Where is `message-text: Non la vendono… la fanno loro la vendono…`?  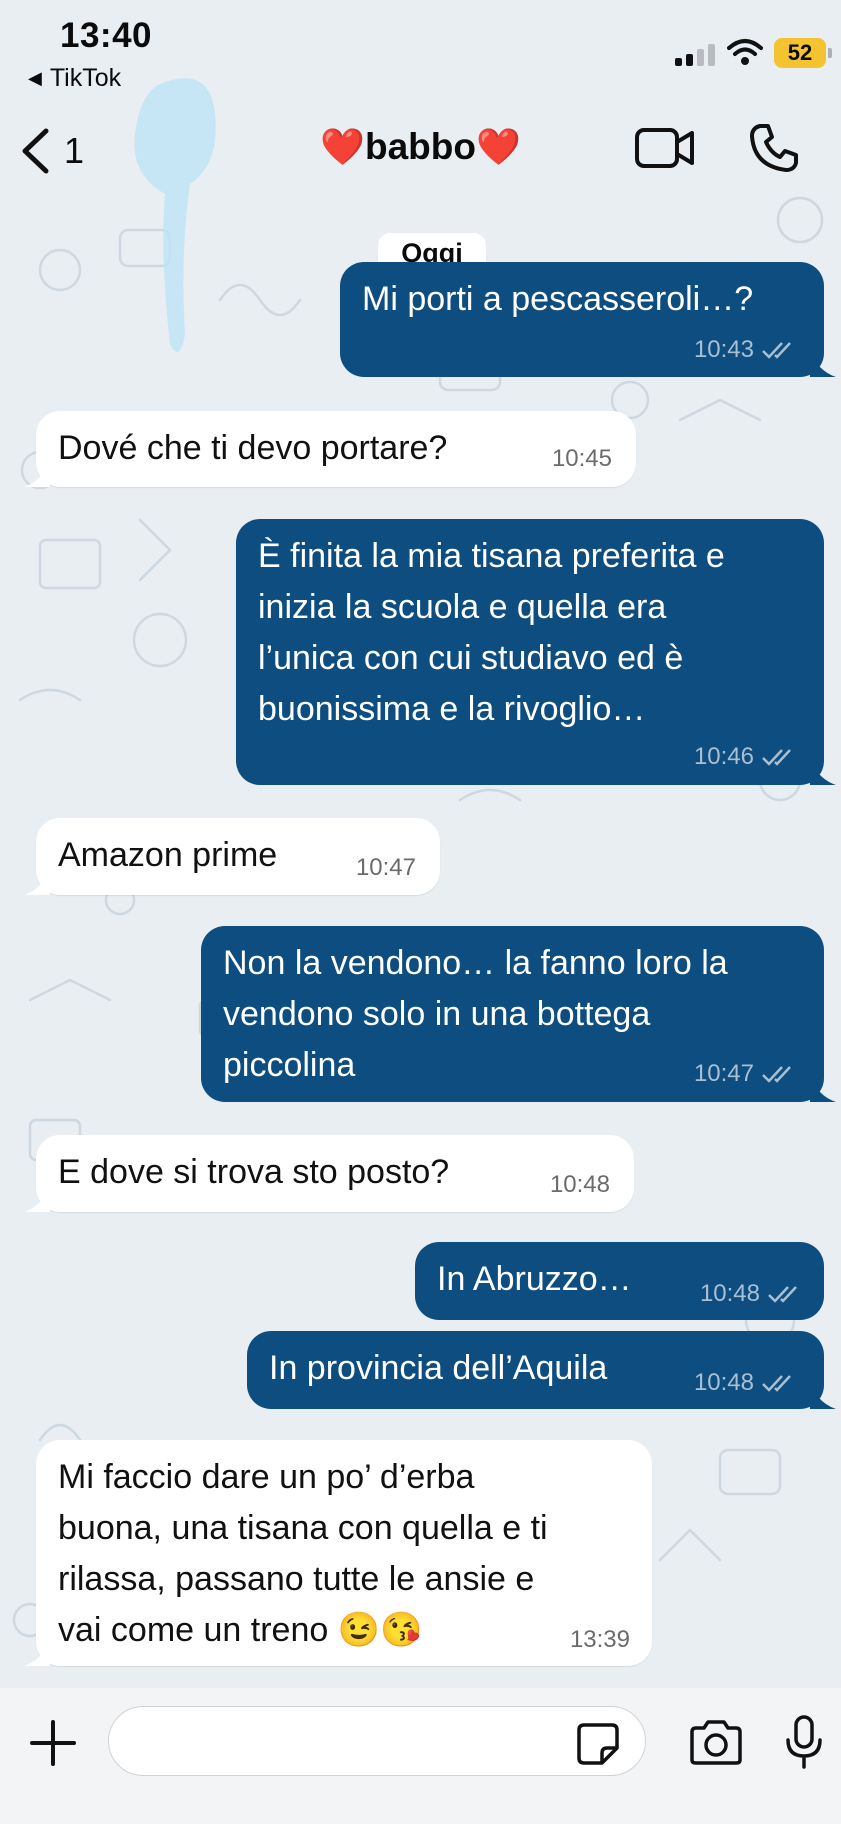 message-text: Non la vendono… la fanno loro la vendono… is located at coordinates (475, 1014).